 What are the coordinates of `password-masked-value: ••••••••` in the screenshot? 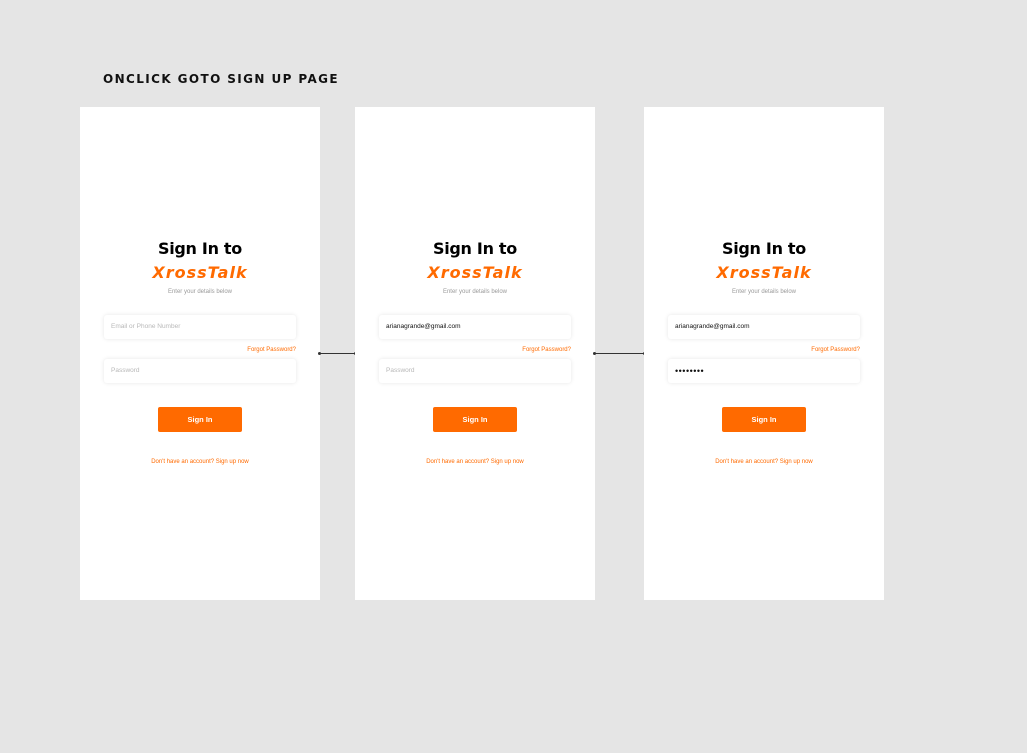 It's located at (690, 371).